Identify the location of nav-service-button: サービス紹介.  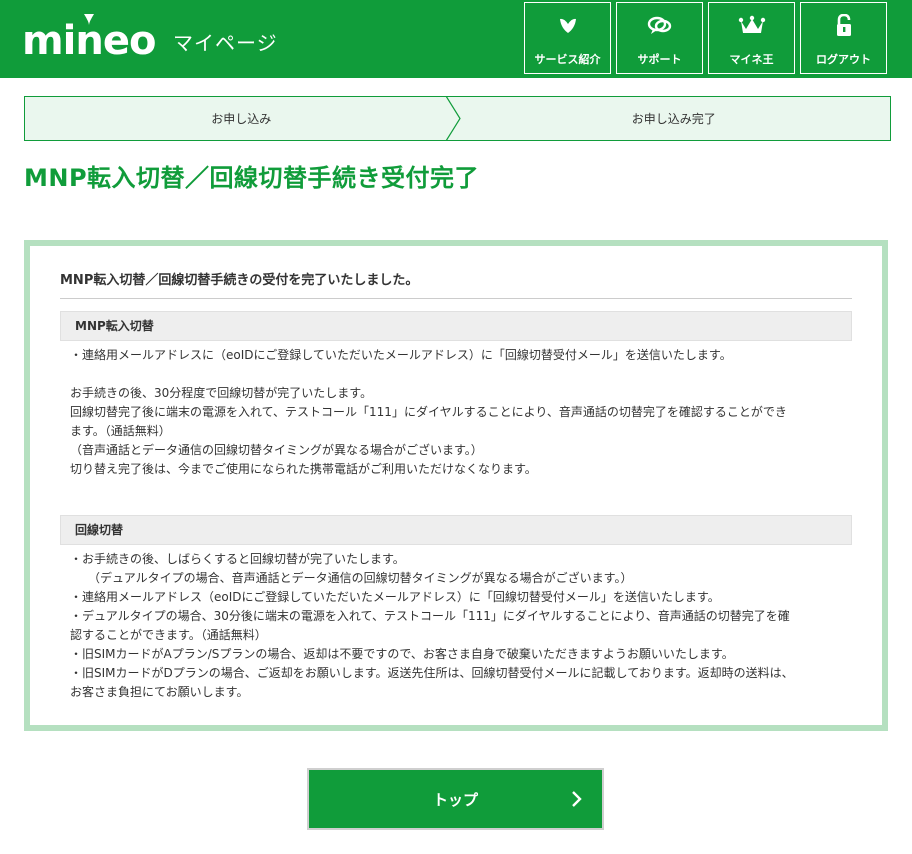
(567, 38).